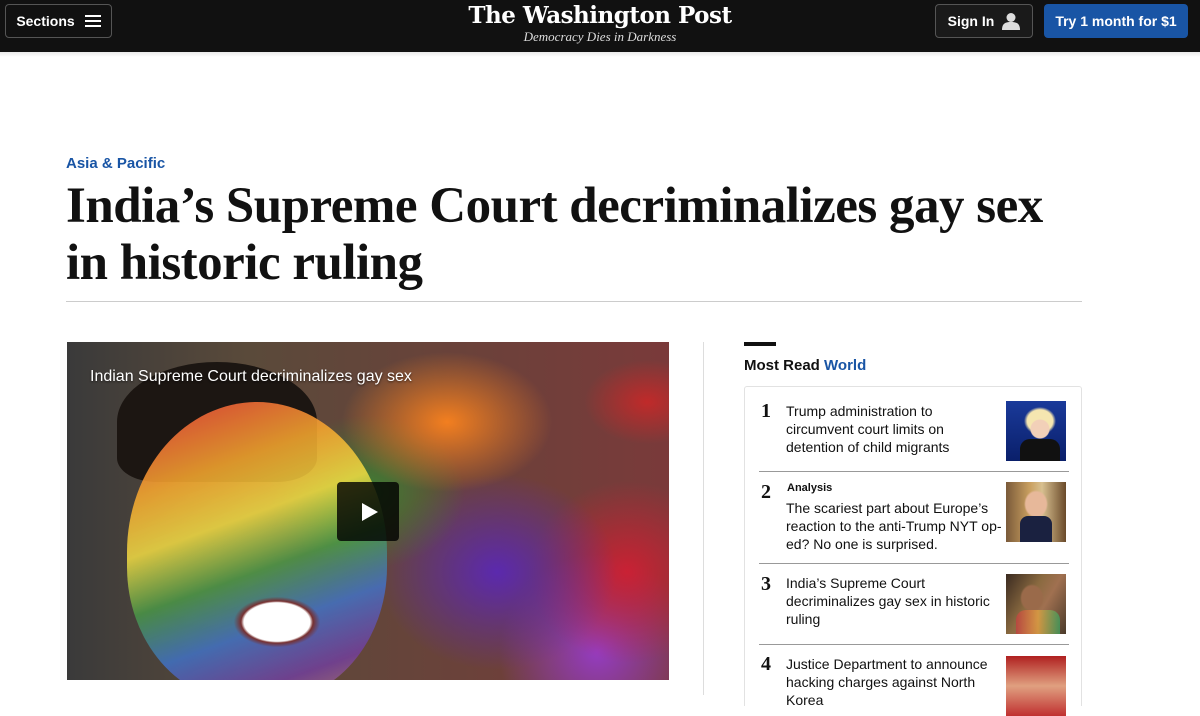 The image size is (1200, 716). Describe the element at coordinates (257, 541) in the screenshot. I see `video-thumbnail-face` at that location.